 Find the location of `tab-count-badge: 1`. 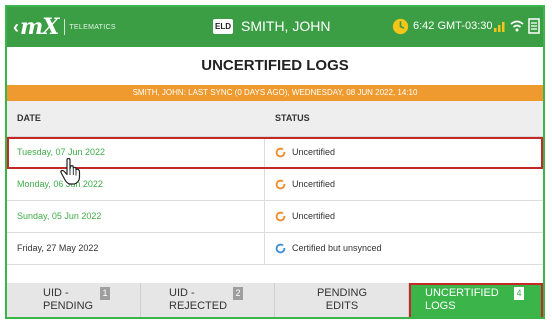

tab-count-badge: 1 is located at coordinates (105, 293).